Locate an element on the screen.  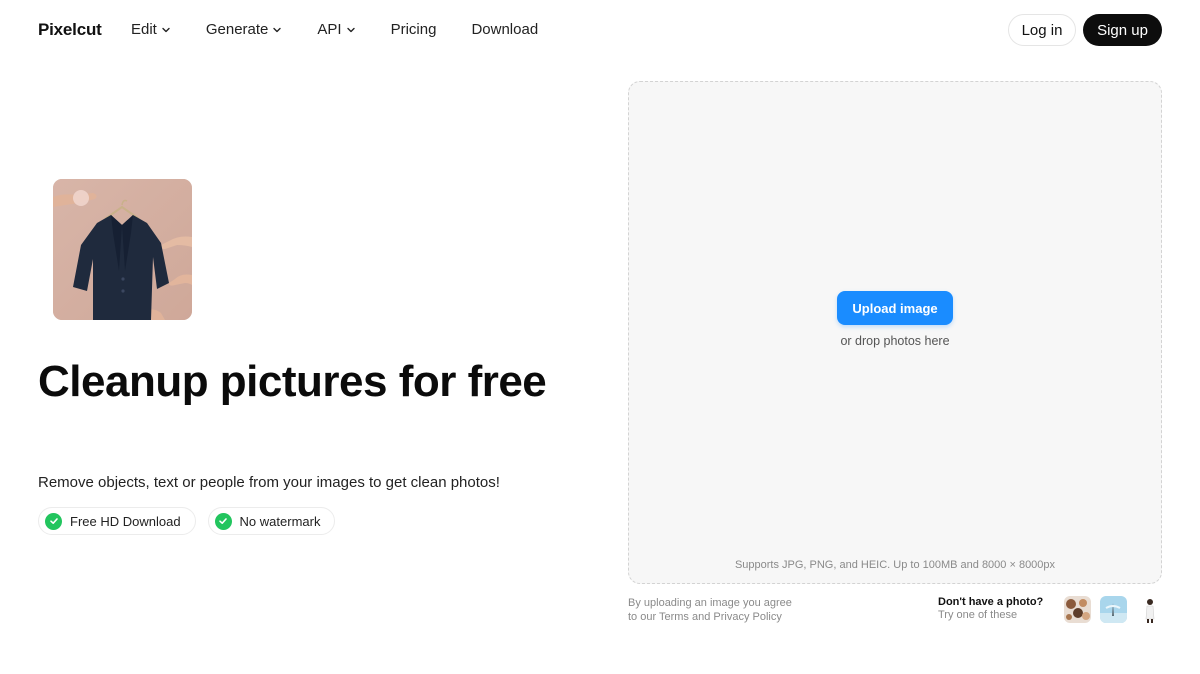
login-button: Log in is located at coordinates (1042, 30).